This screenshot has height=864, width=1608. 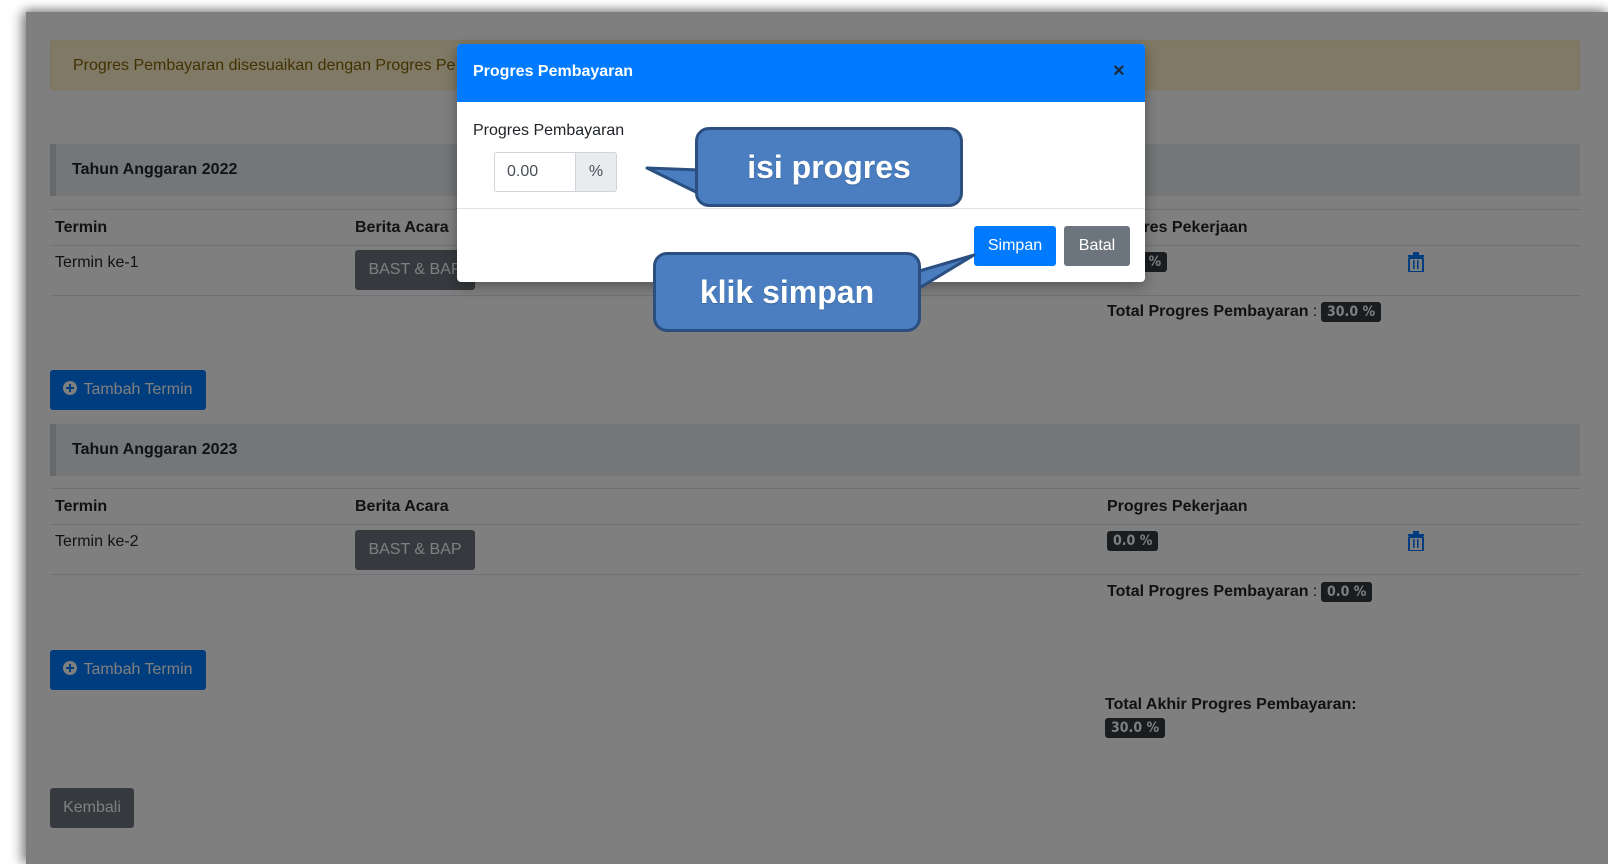 I want to click on callout-fill-progress: isi progres, so click(x=829, y=167).